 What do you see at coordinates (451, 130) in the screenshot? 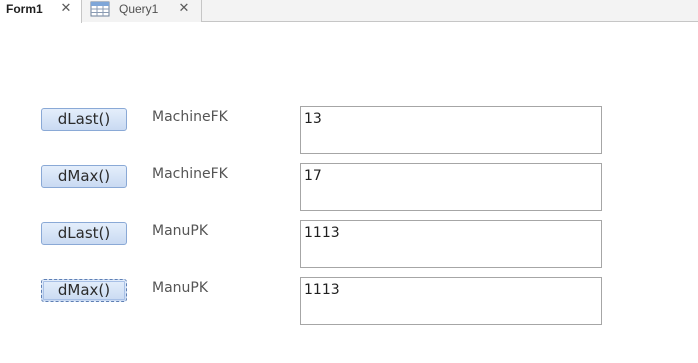
I see `value-textbox: 13` at bounding box center [451, 130].